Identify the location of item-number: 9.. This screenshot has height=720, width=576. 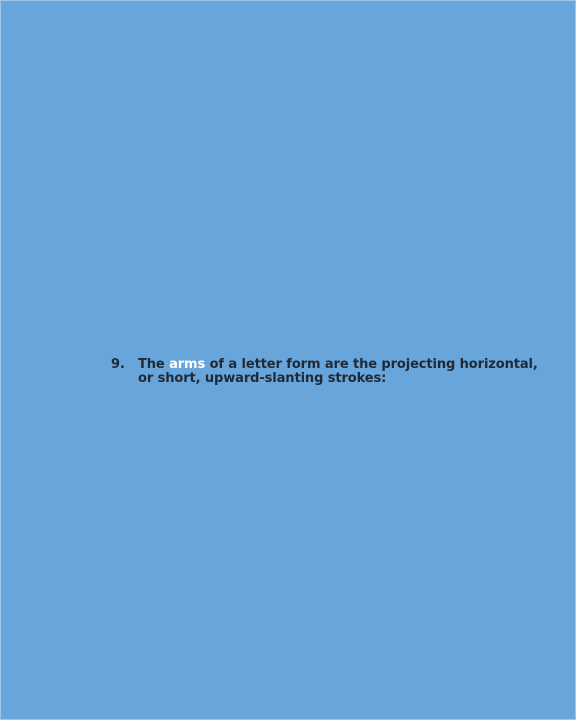
(118, 364).